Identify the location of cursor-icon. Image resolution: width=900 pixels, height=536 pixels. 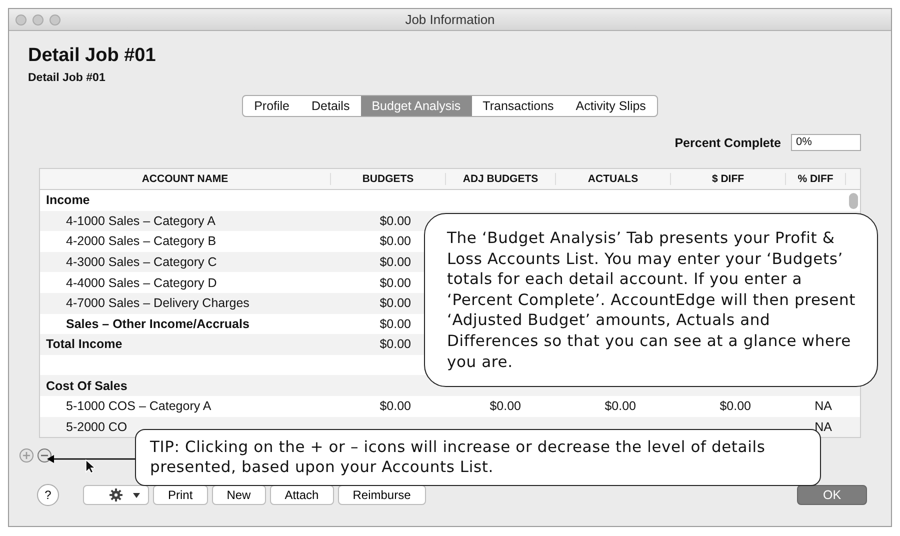
(90, 466).